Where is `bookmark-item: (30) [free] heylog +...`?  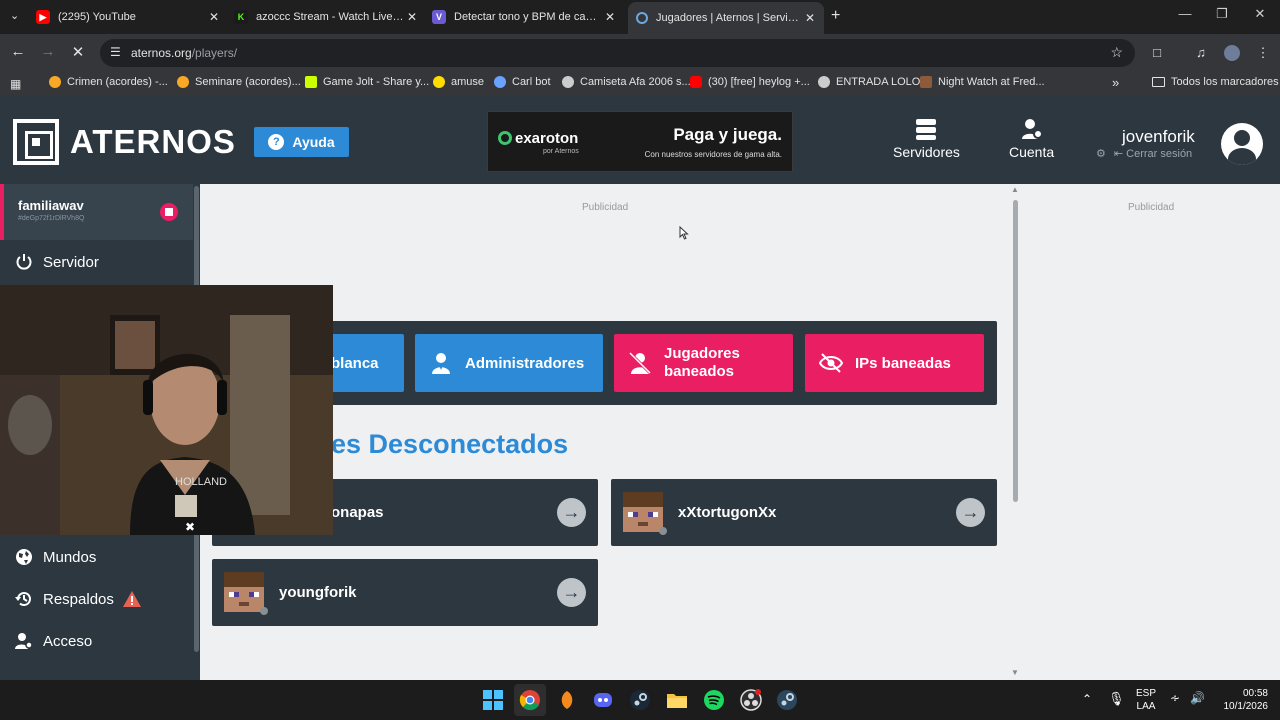
bookmark-item: (30) [free] heylog +... is located at coordinates (750, 82).